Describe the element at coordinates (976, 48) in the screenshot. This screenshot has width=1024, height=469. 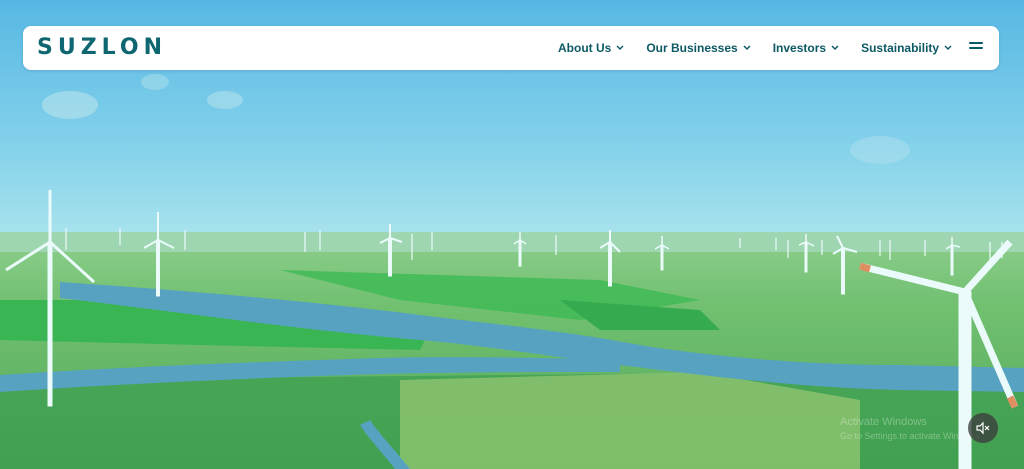
I see `hamburger-icon` at that location.